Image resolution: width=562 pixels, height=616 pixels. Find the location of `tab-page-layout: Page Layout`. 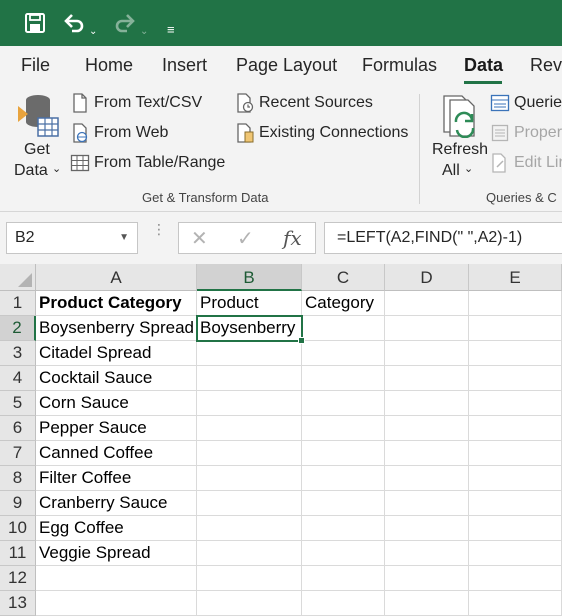

tab-page-layout: Page Layout is located at coordinates (286, 65).